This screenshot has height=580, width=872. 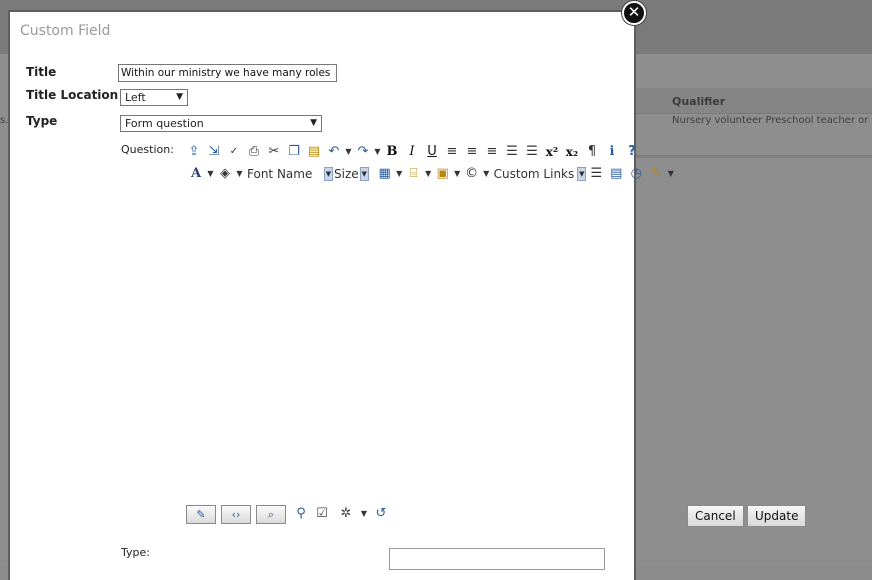 I want to click on about-icon: ℹ, so click(x=612, y=152).